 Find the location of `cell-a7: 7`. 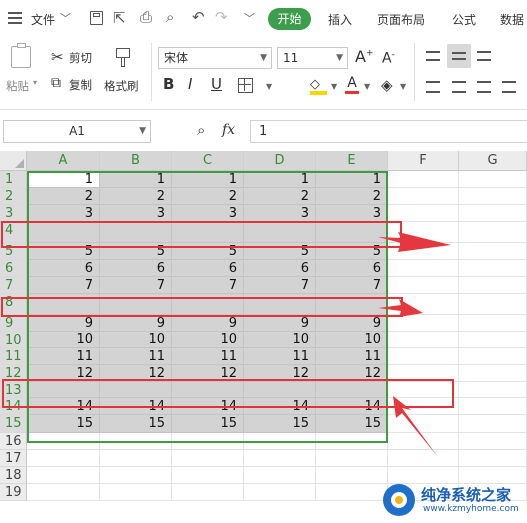

cell-a7: 7 is located at coordinates (63, 285).